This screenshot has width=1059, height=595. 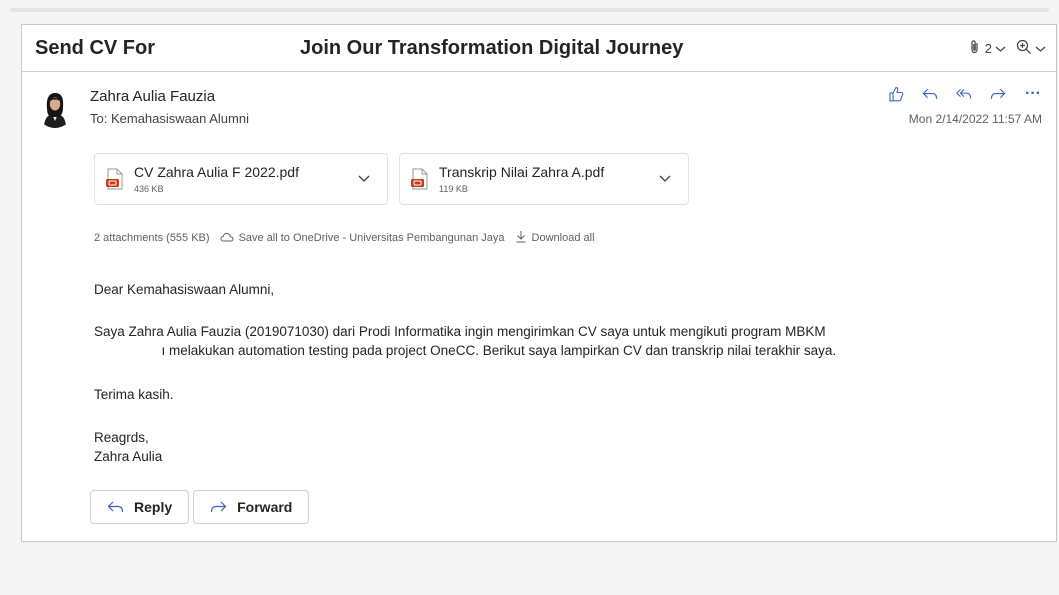 I want to click on like-icon, so click(x=896, y=94).